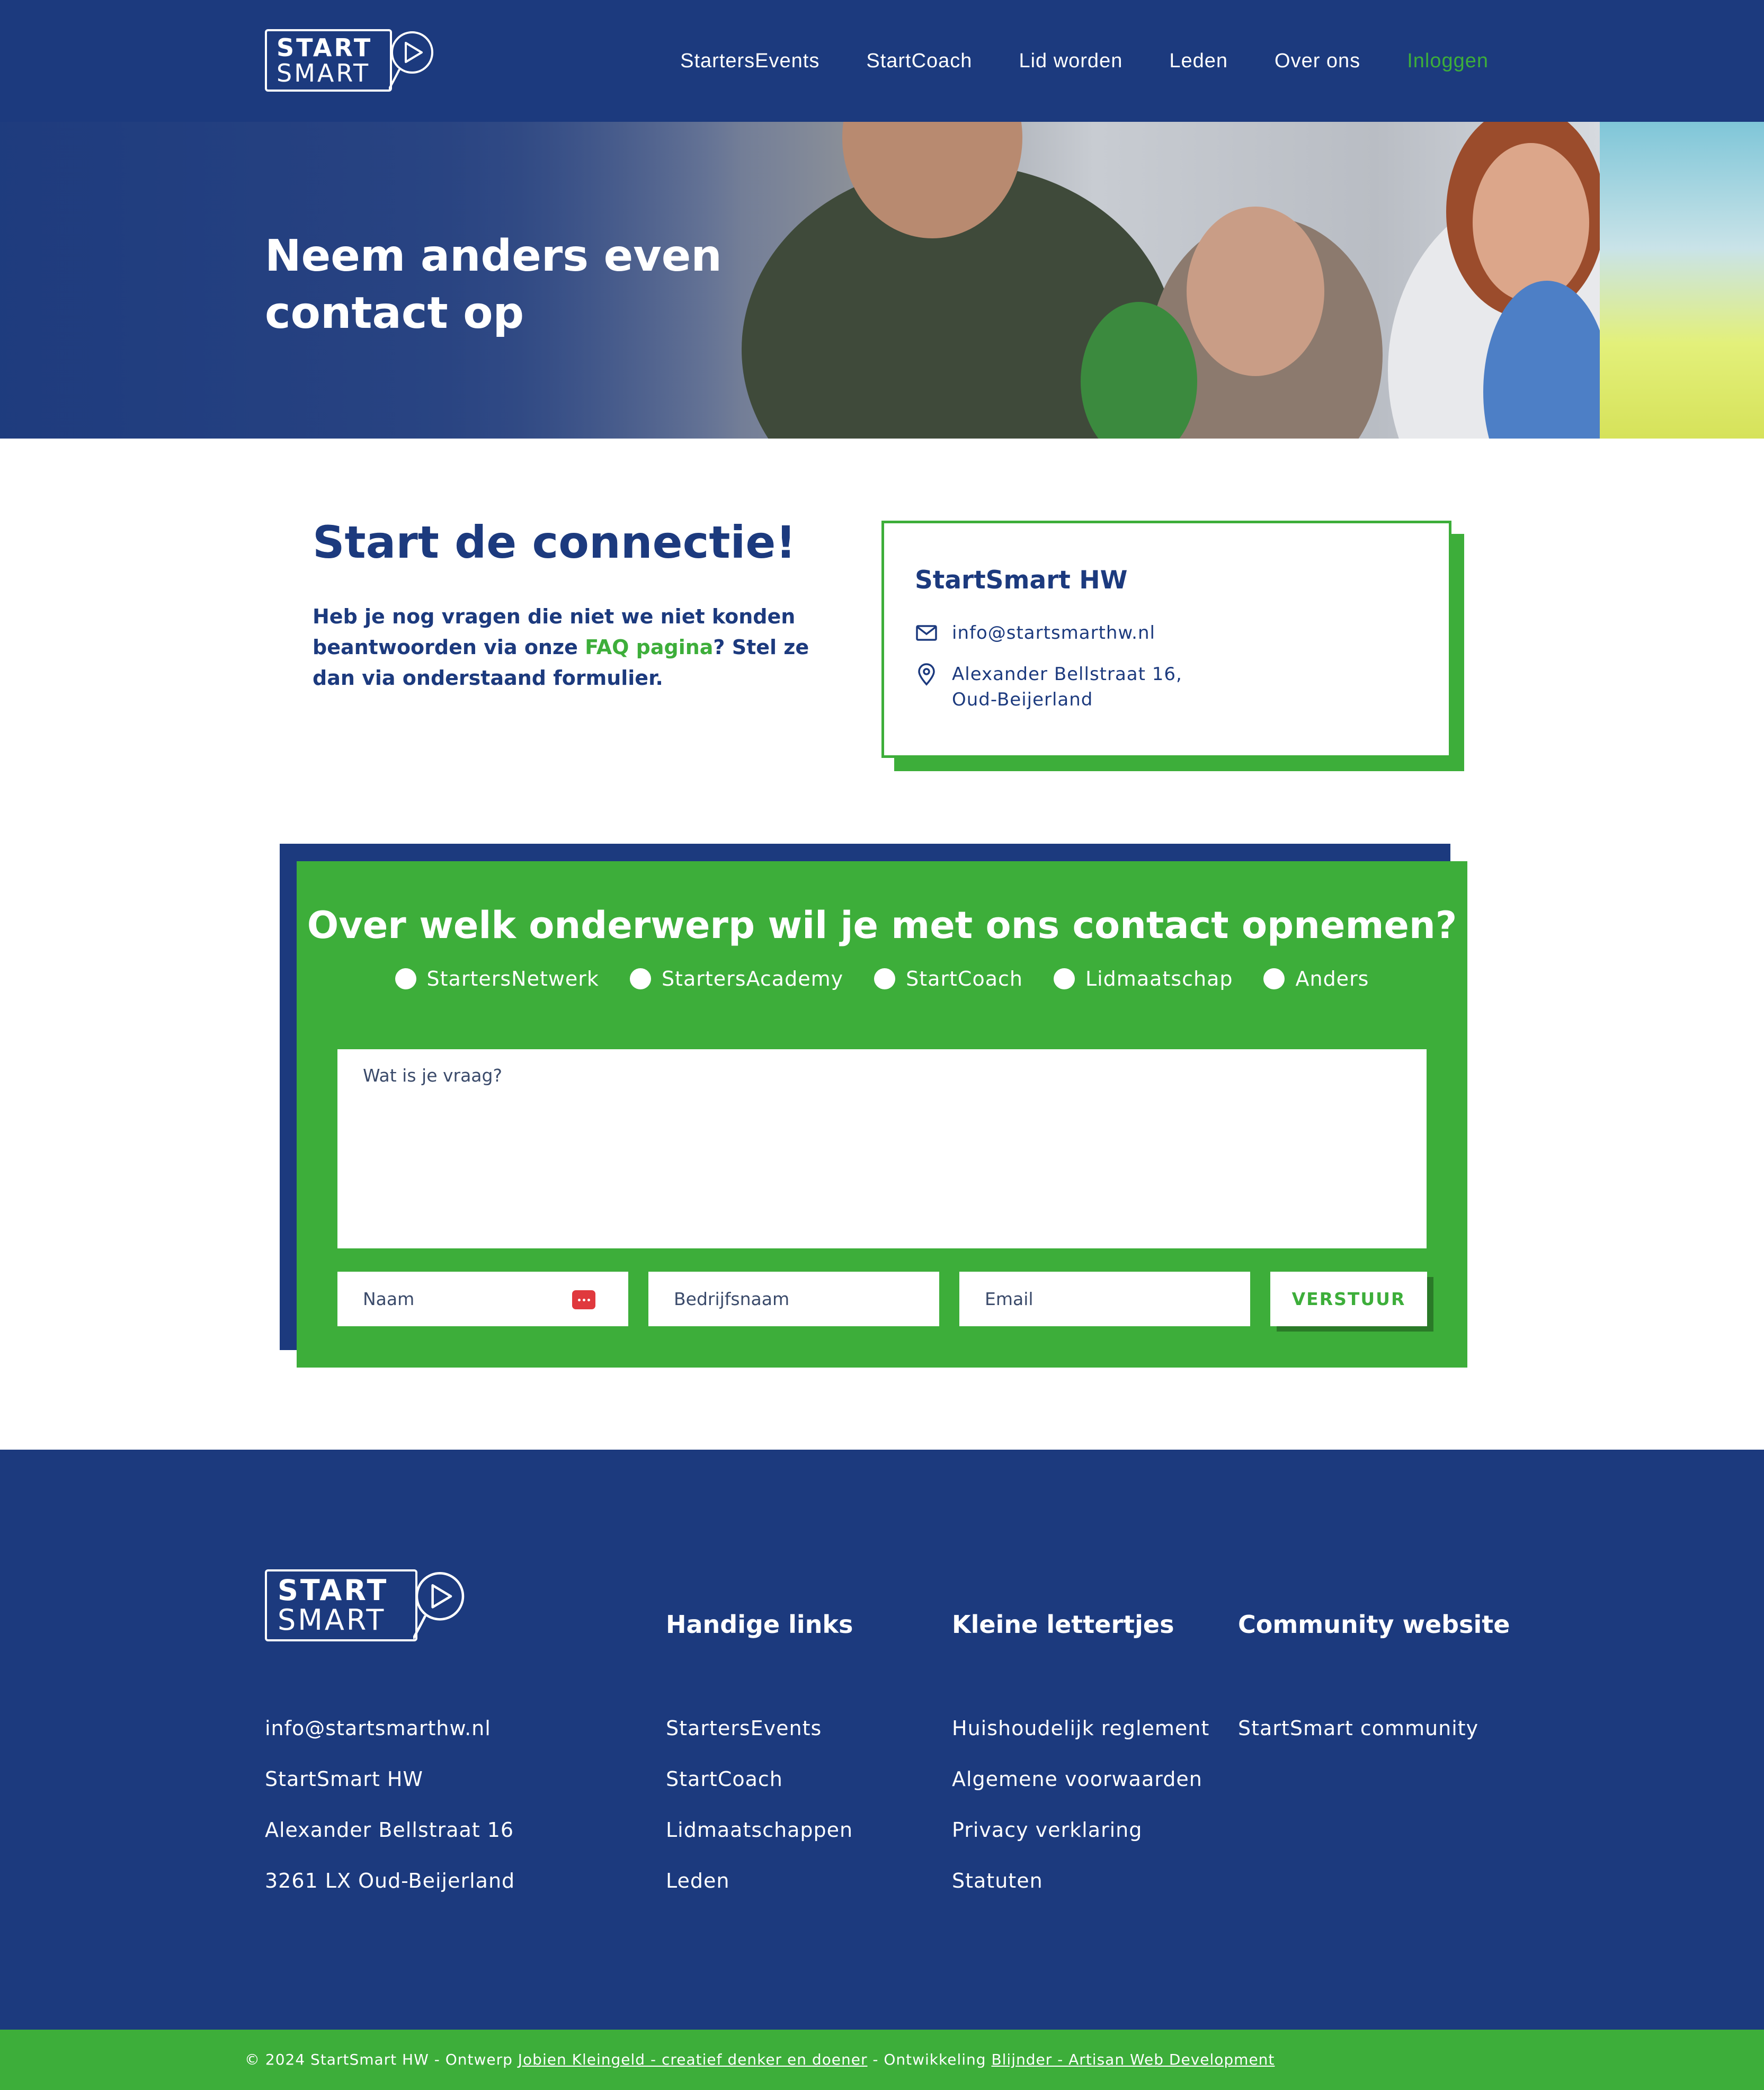 The image size is (1764, 2090). I want to click on footer-link-algemene-voorwaarden: Algemene voorwaarden, so click(1080, 1779).